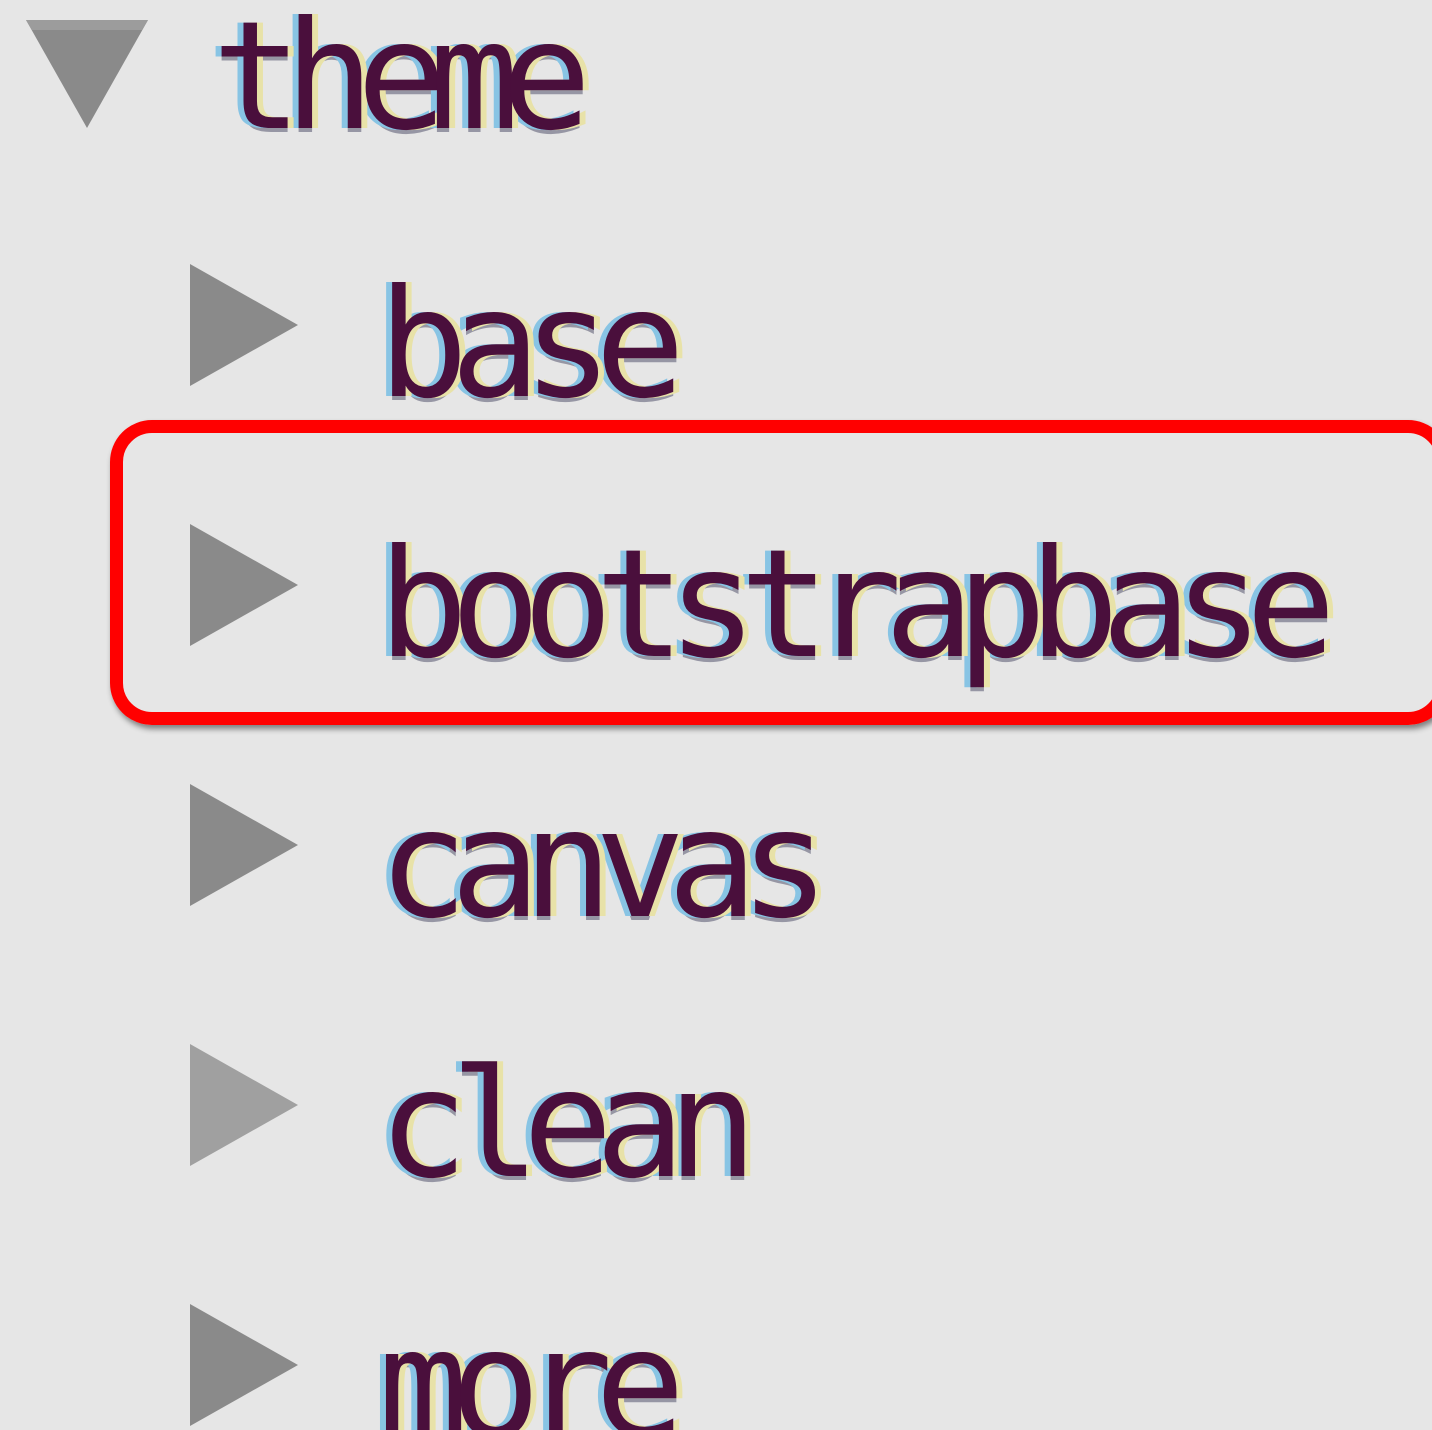  I want to click on tree-node-bootstrapbase: bootstrapbase, so click(716, 601).